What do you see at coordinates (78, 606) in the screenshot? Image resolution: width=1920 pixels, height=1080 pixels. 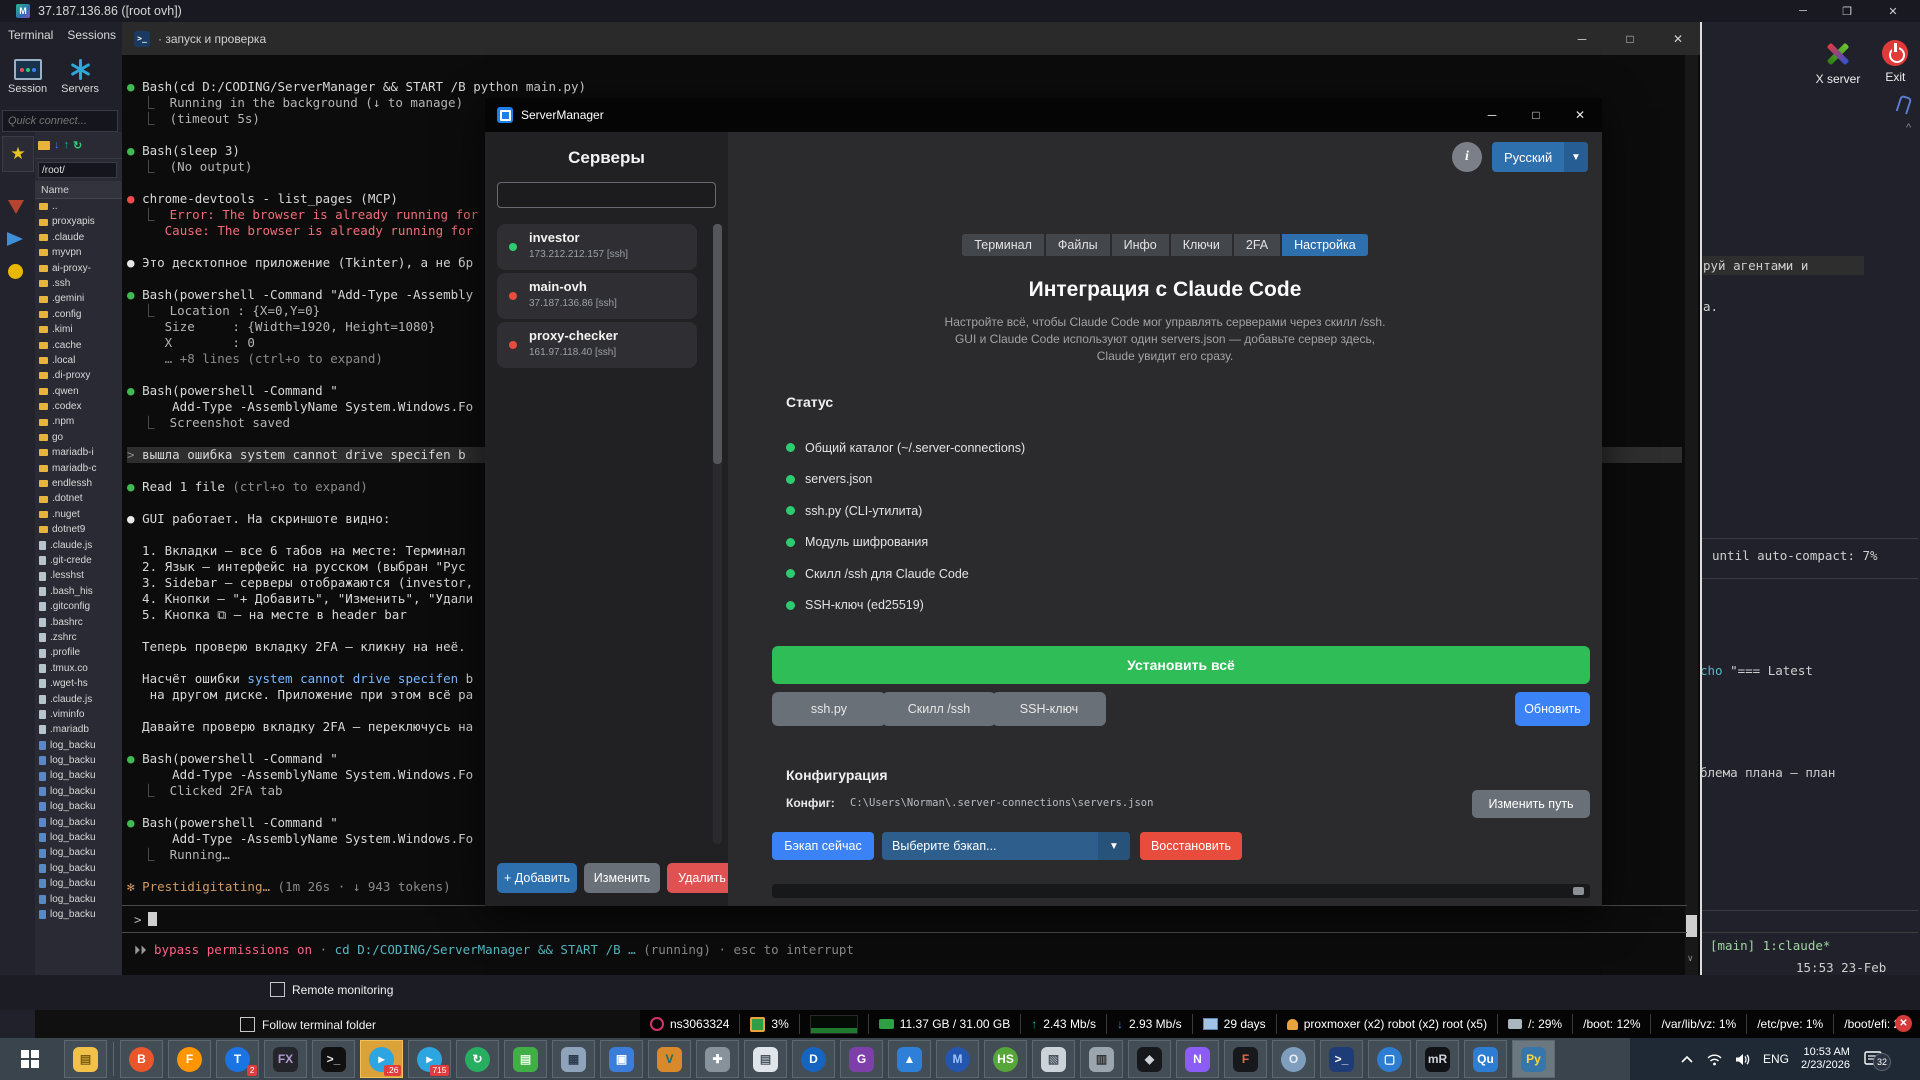 I see `file-item: .gitconfig` at bounding box center [78, 606].